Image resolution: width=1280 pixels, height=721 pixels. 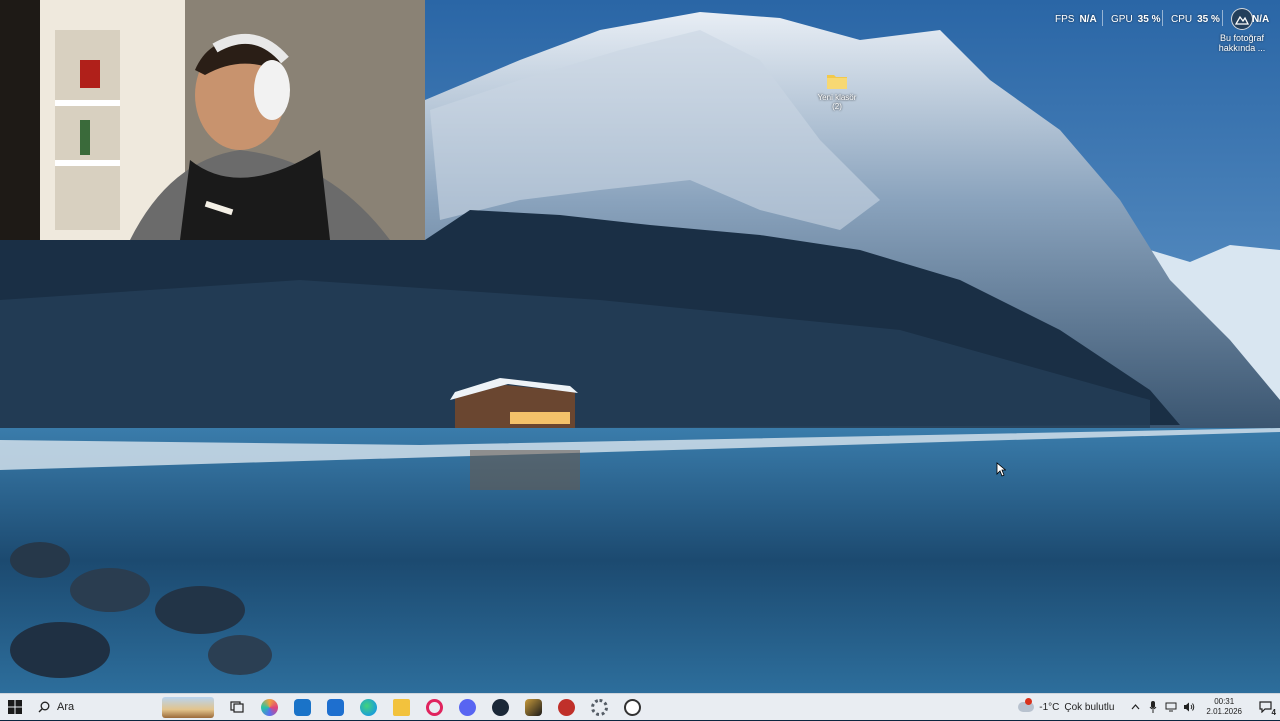 I want to click on folder-label-line1: Yeni klasör, so click(x=837, y=97).